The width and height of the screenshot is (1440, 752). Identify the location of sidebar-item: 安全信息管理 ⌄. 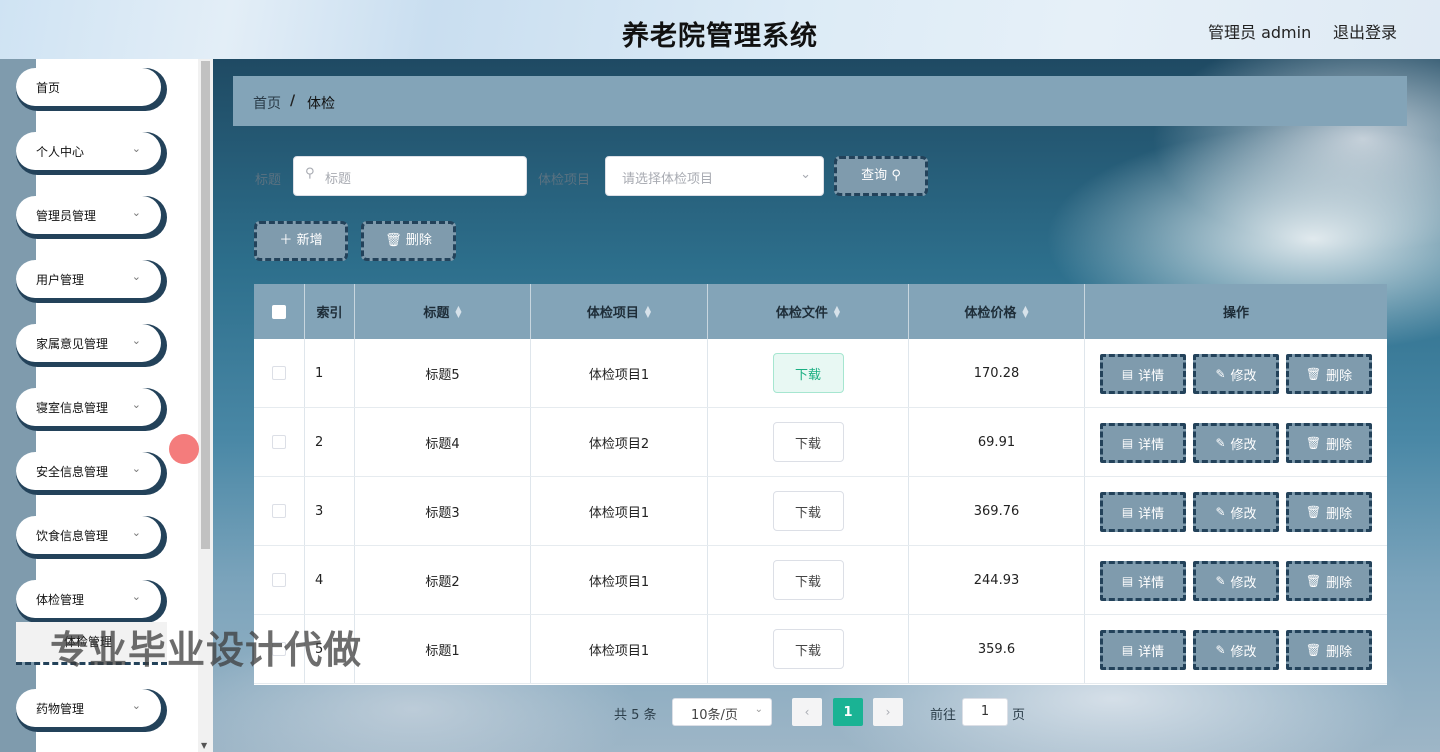
(91, 473).